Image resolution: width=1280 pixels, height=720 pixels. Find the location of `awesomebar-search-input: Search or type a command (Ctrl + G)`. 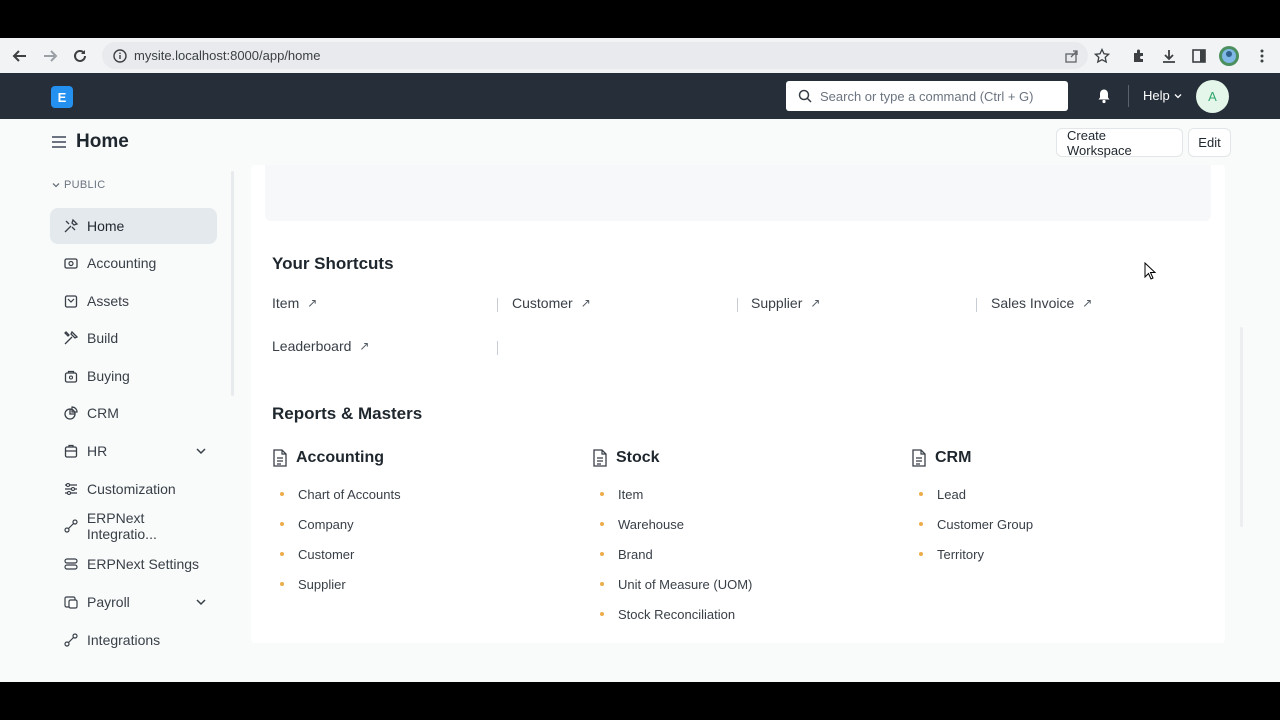

awesomebar-search-input: Search or type a command (Ctrl + G) is located at coordinates (927, 96).